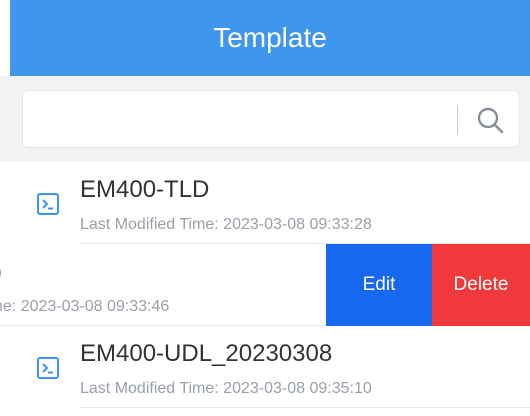 The height and width of the screenshot is (416, 530). Describe the element at coordinates (457, 120) in the screenshot. I see `search-divider` at that location.